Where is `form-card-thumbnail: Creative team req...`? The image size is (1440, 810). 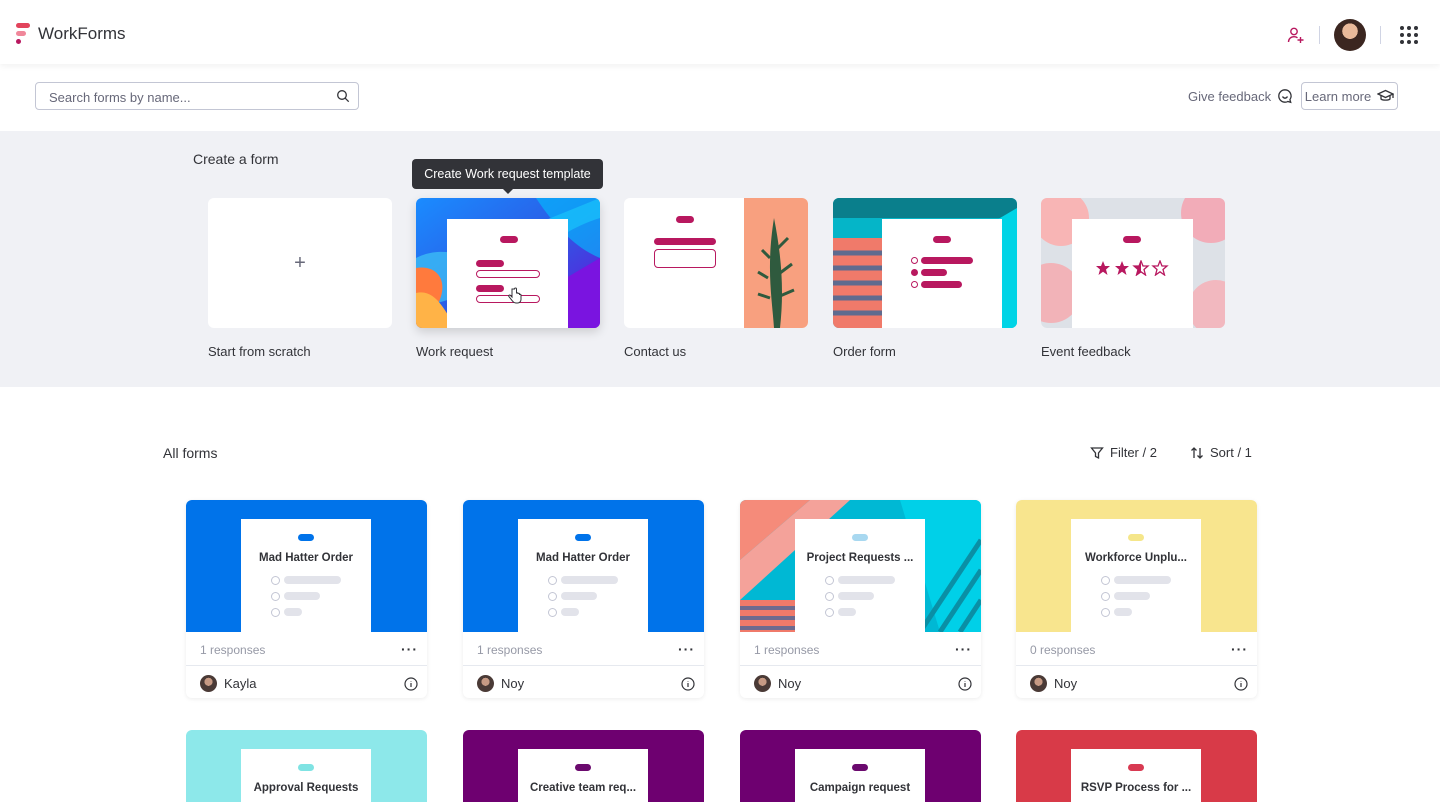
form-card-thumbnail: Creative team req... is located at coordinates (583, 766).